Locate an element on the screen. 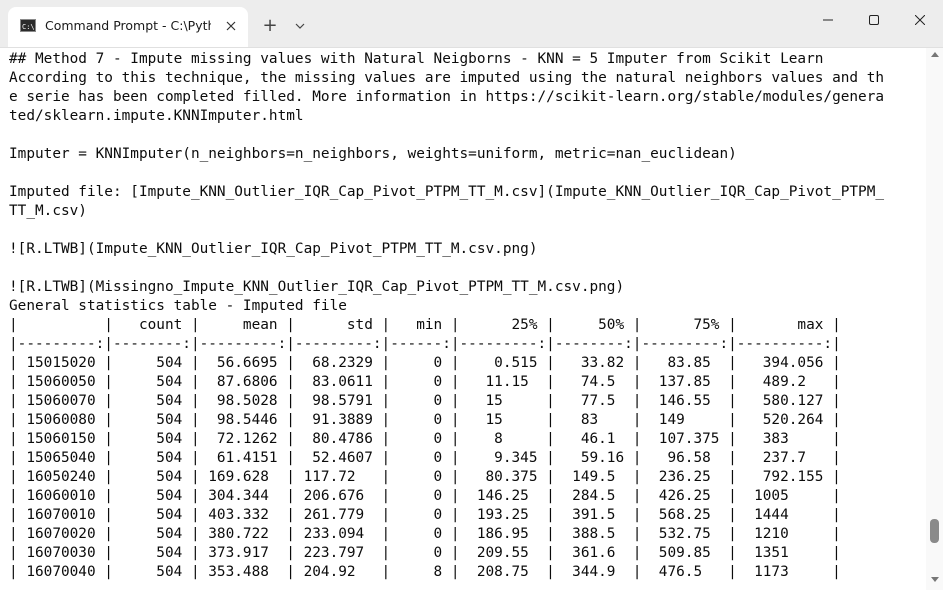 The height and width of the screenshot is (590, 943). tab-dropdown-button is located at coordinates (300, 26).